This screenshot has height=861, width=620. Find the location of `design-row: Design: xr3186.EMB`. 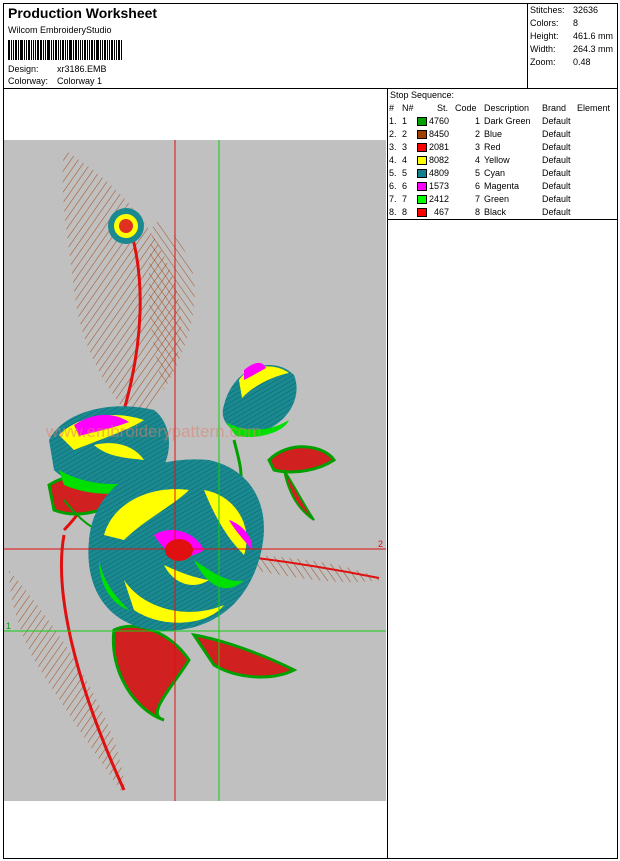

design-row: Design: xr3186.EMB is located at coordinates (57, 69).